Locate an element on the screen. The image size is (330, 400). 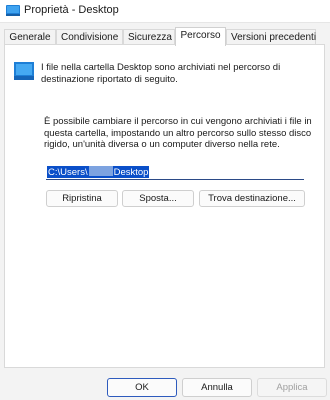
tab-percorso: Percorso is located at coordinates (200, 36).